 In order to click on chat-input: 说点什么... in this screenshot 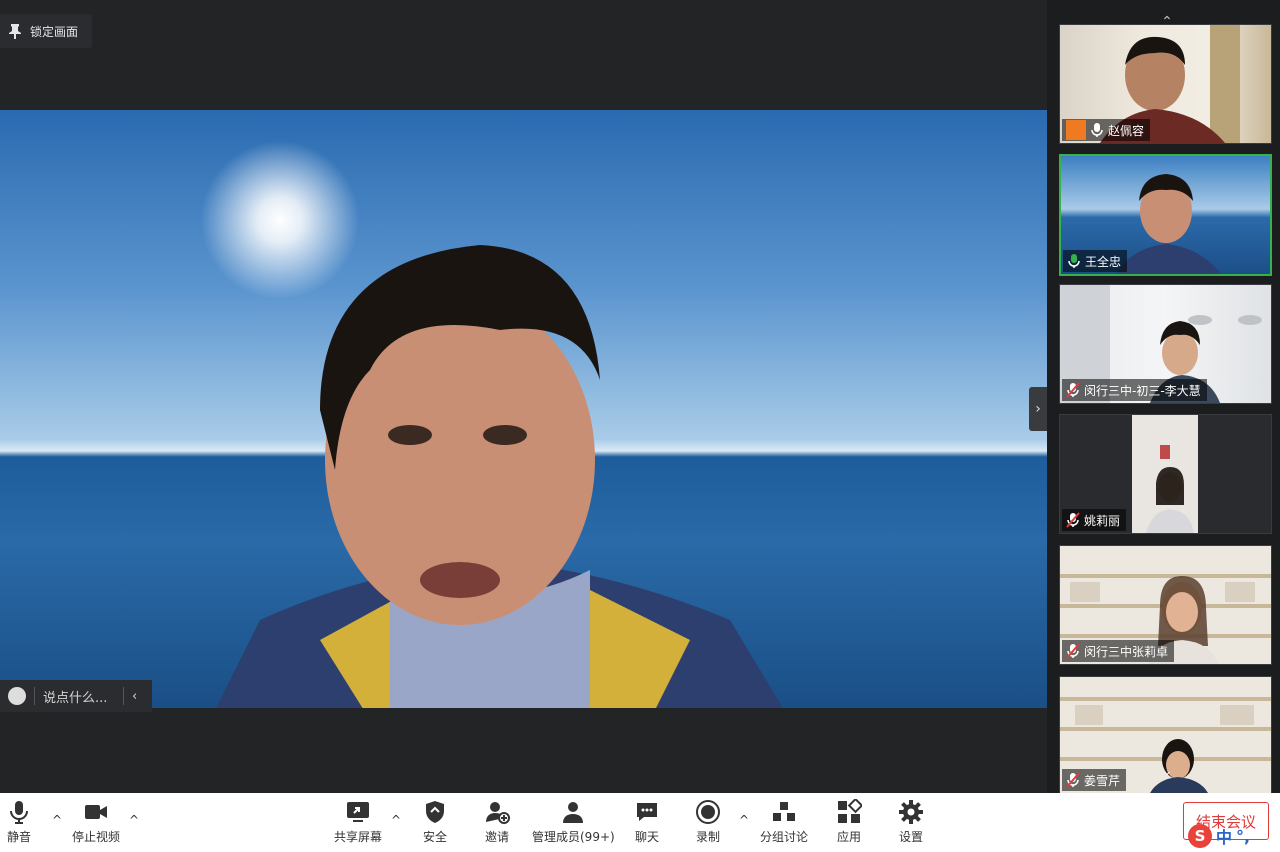, I will do `click(79, 696)`.